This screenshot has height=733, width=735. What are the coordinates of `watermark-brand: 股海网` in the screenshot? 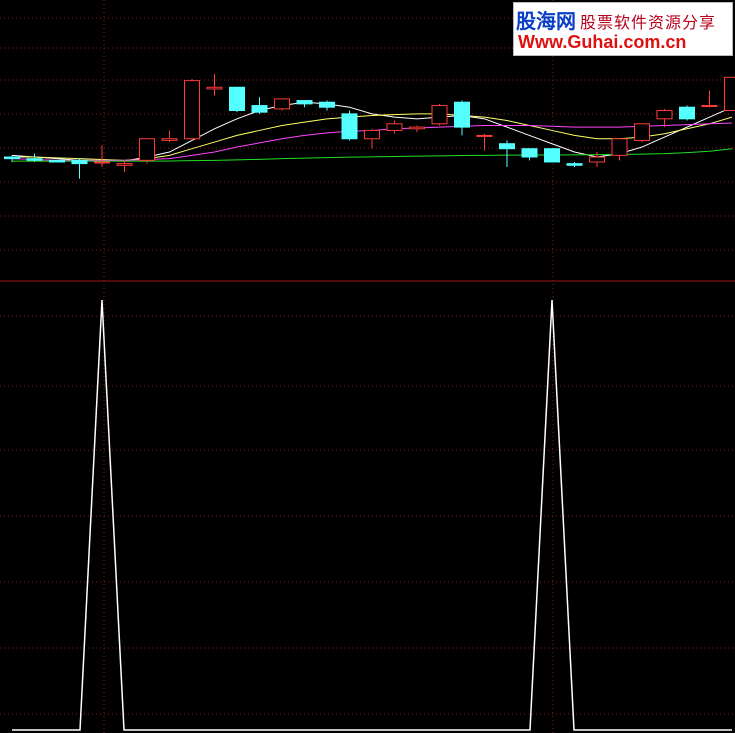 It's located at (546, 21).